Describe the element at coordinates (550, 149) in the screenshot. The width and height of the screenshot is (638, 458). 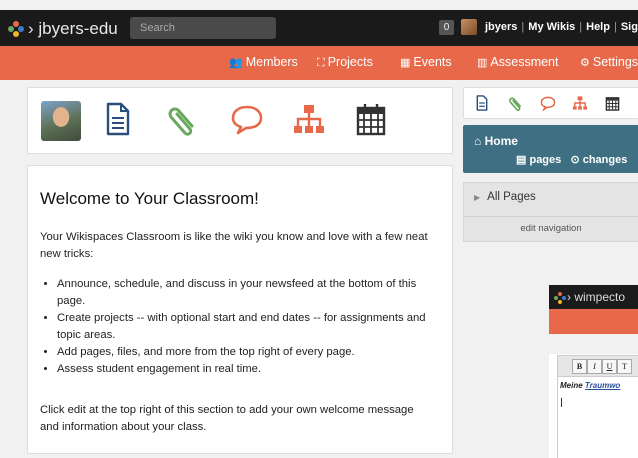
I see `home-nav-box: ⌂ Home ▤ pages ⊙ changes` at that location.